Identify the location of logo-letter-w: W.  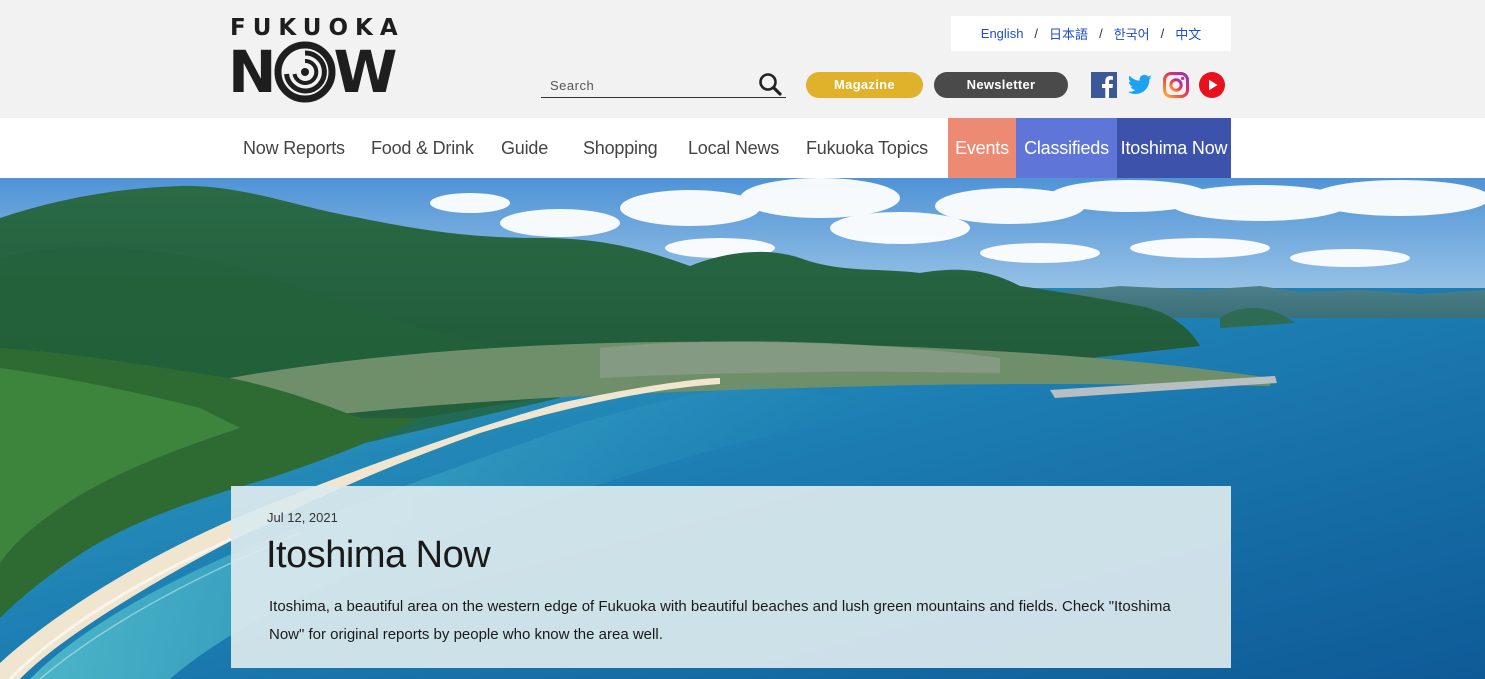
(365, 72).